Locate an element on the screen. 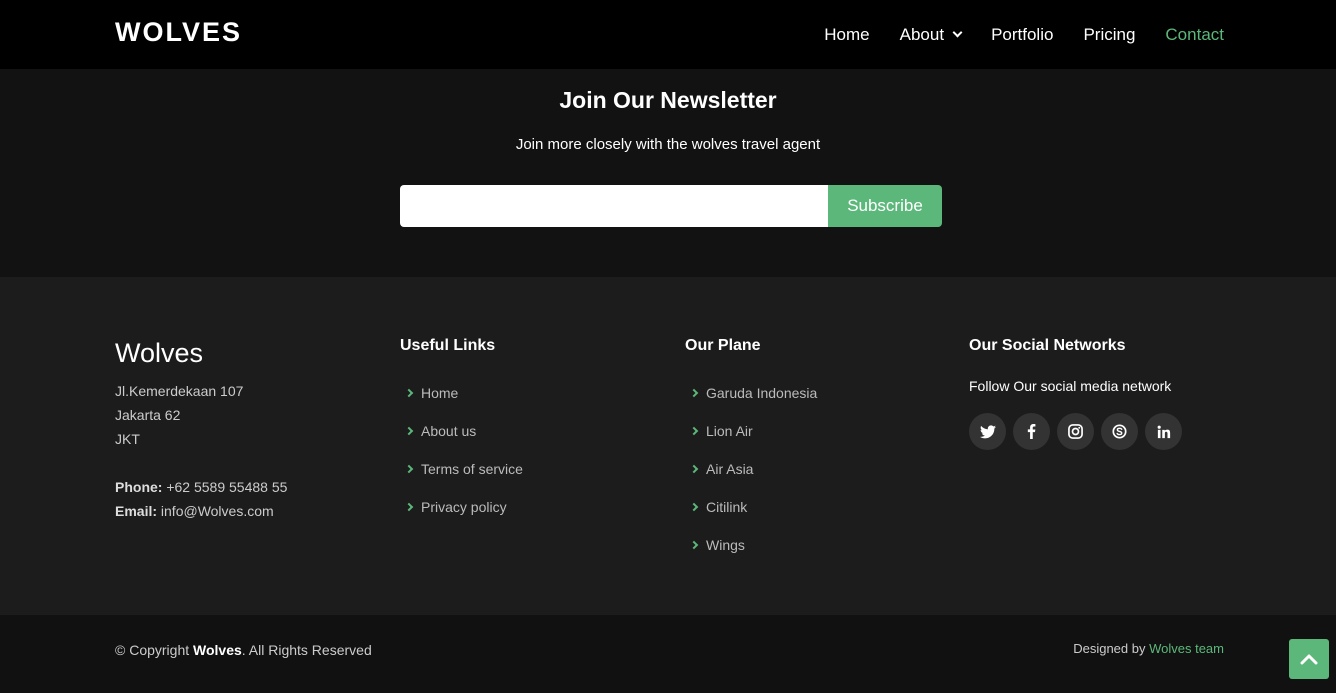 This screenshot has height=693, width=1336. email-line: Email: info@Wolves.com is located at coordinates (201, 511).